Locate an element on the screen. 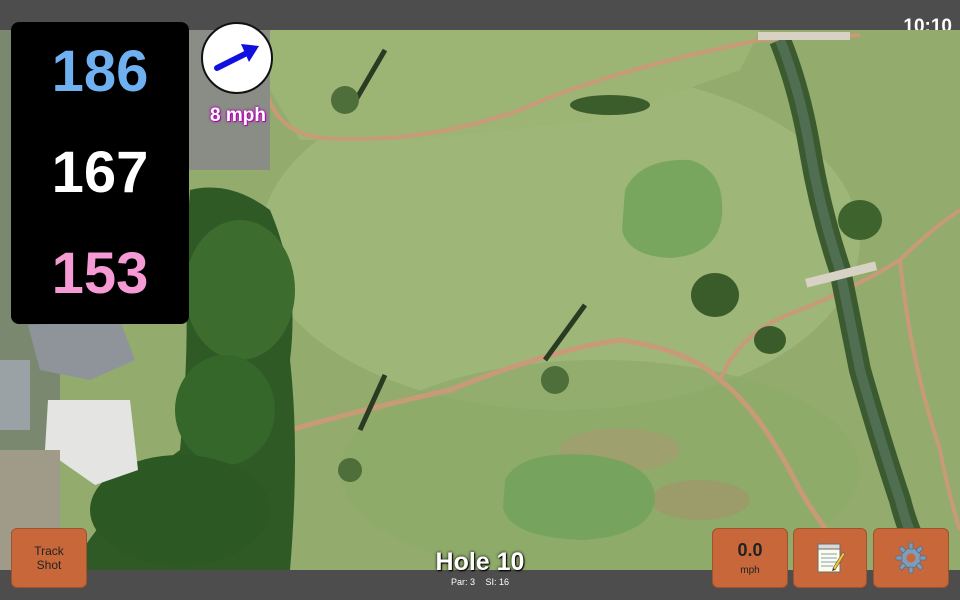 This screenshot has width=960, height=600. distance-center: 167 is located at coordinates (100, 172).